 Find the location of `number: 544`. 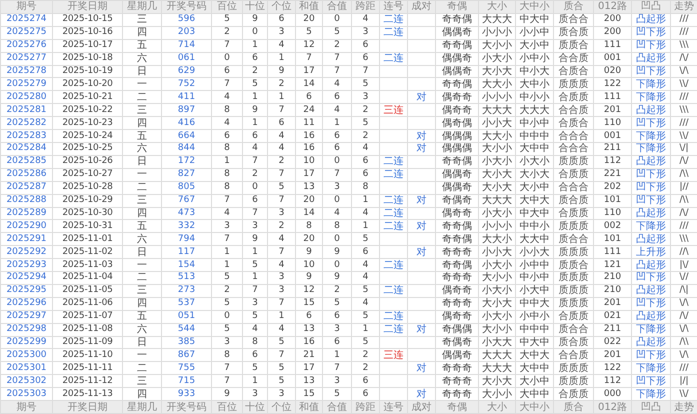

number: 544 is located at coordinates (187, 329).